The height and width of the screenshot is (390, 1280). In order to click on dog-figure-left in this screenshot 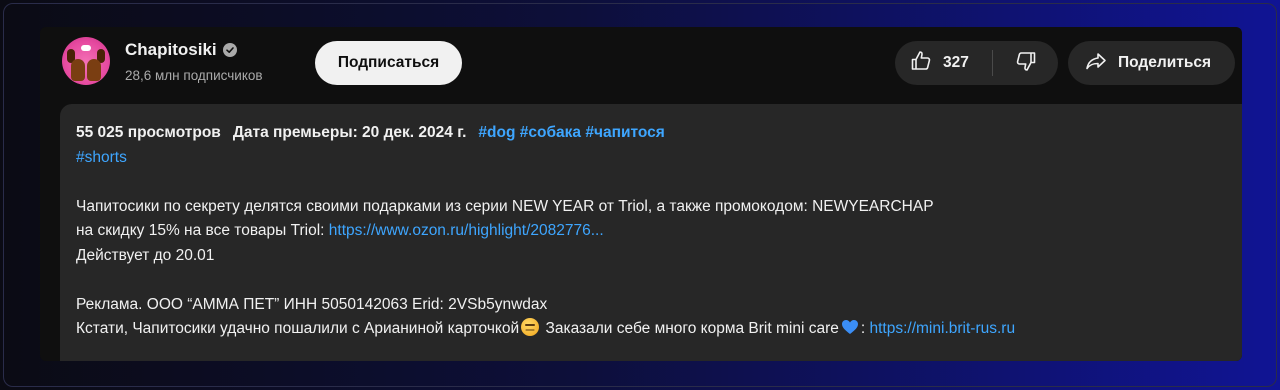, I will do `click(78, 70)`.